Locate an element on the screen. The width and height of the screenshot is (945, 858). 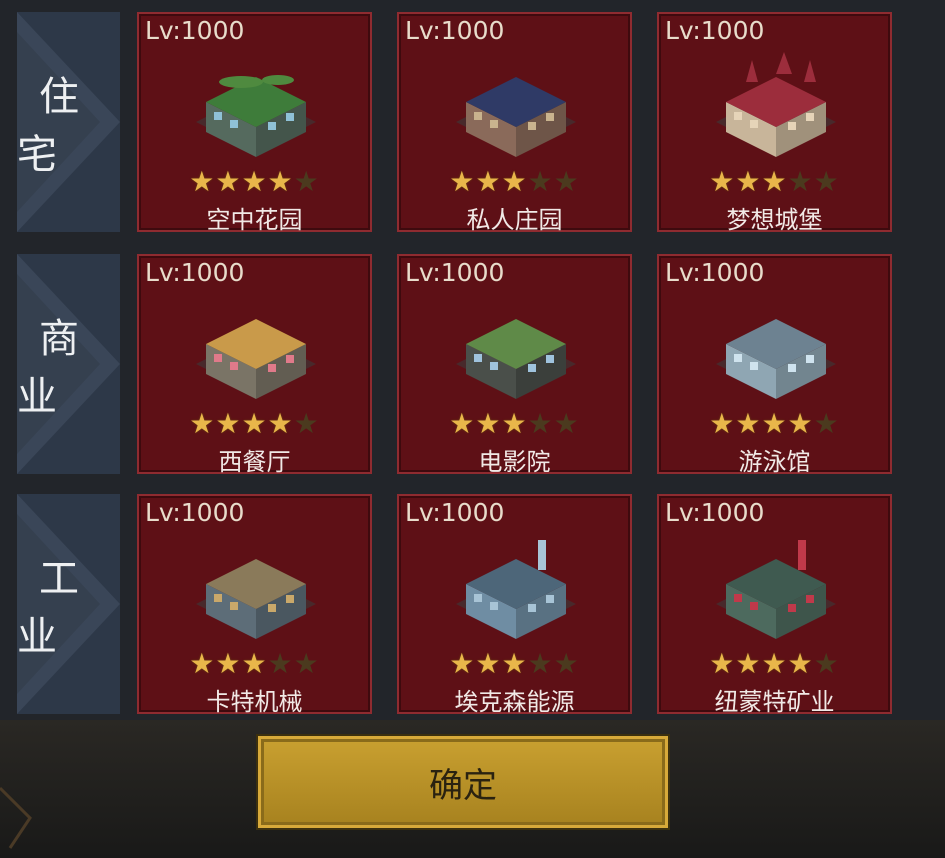
building-card: Lv:1000 ★★★★★ 空中花园 is located at coordinates (254, 123).